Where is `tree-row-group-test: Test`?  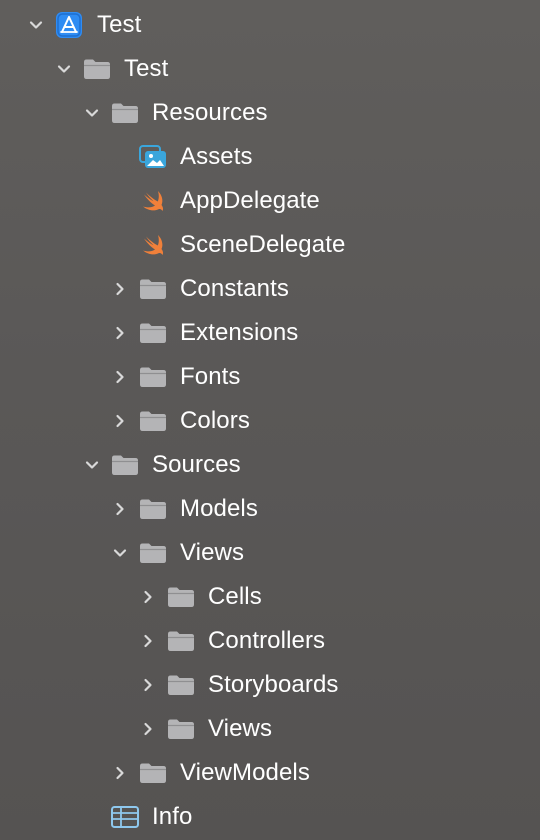
tree-row-group-test: Test is located at coordinates (270, 69).